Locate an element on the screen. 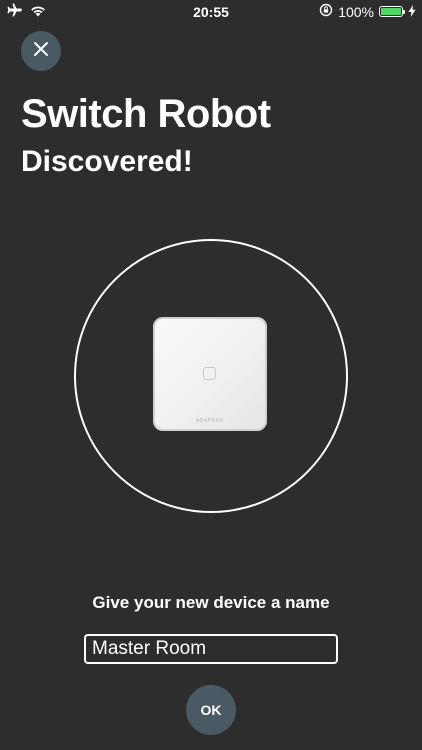  battery-percent: 100% is located at coordinates (356, 11).